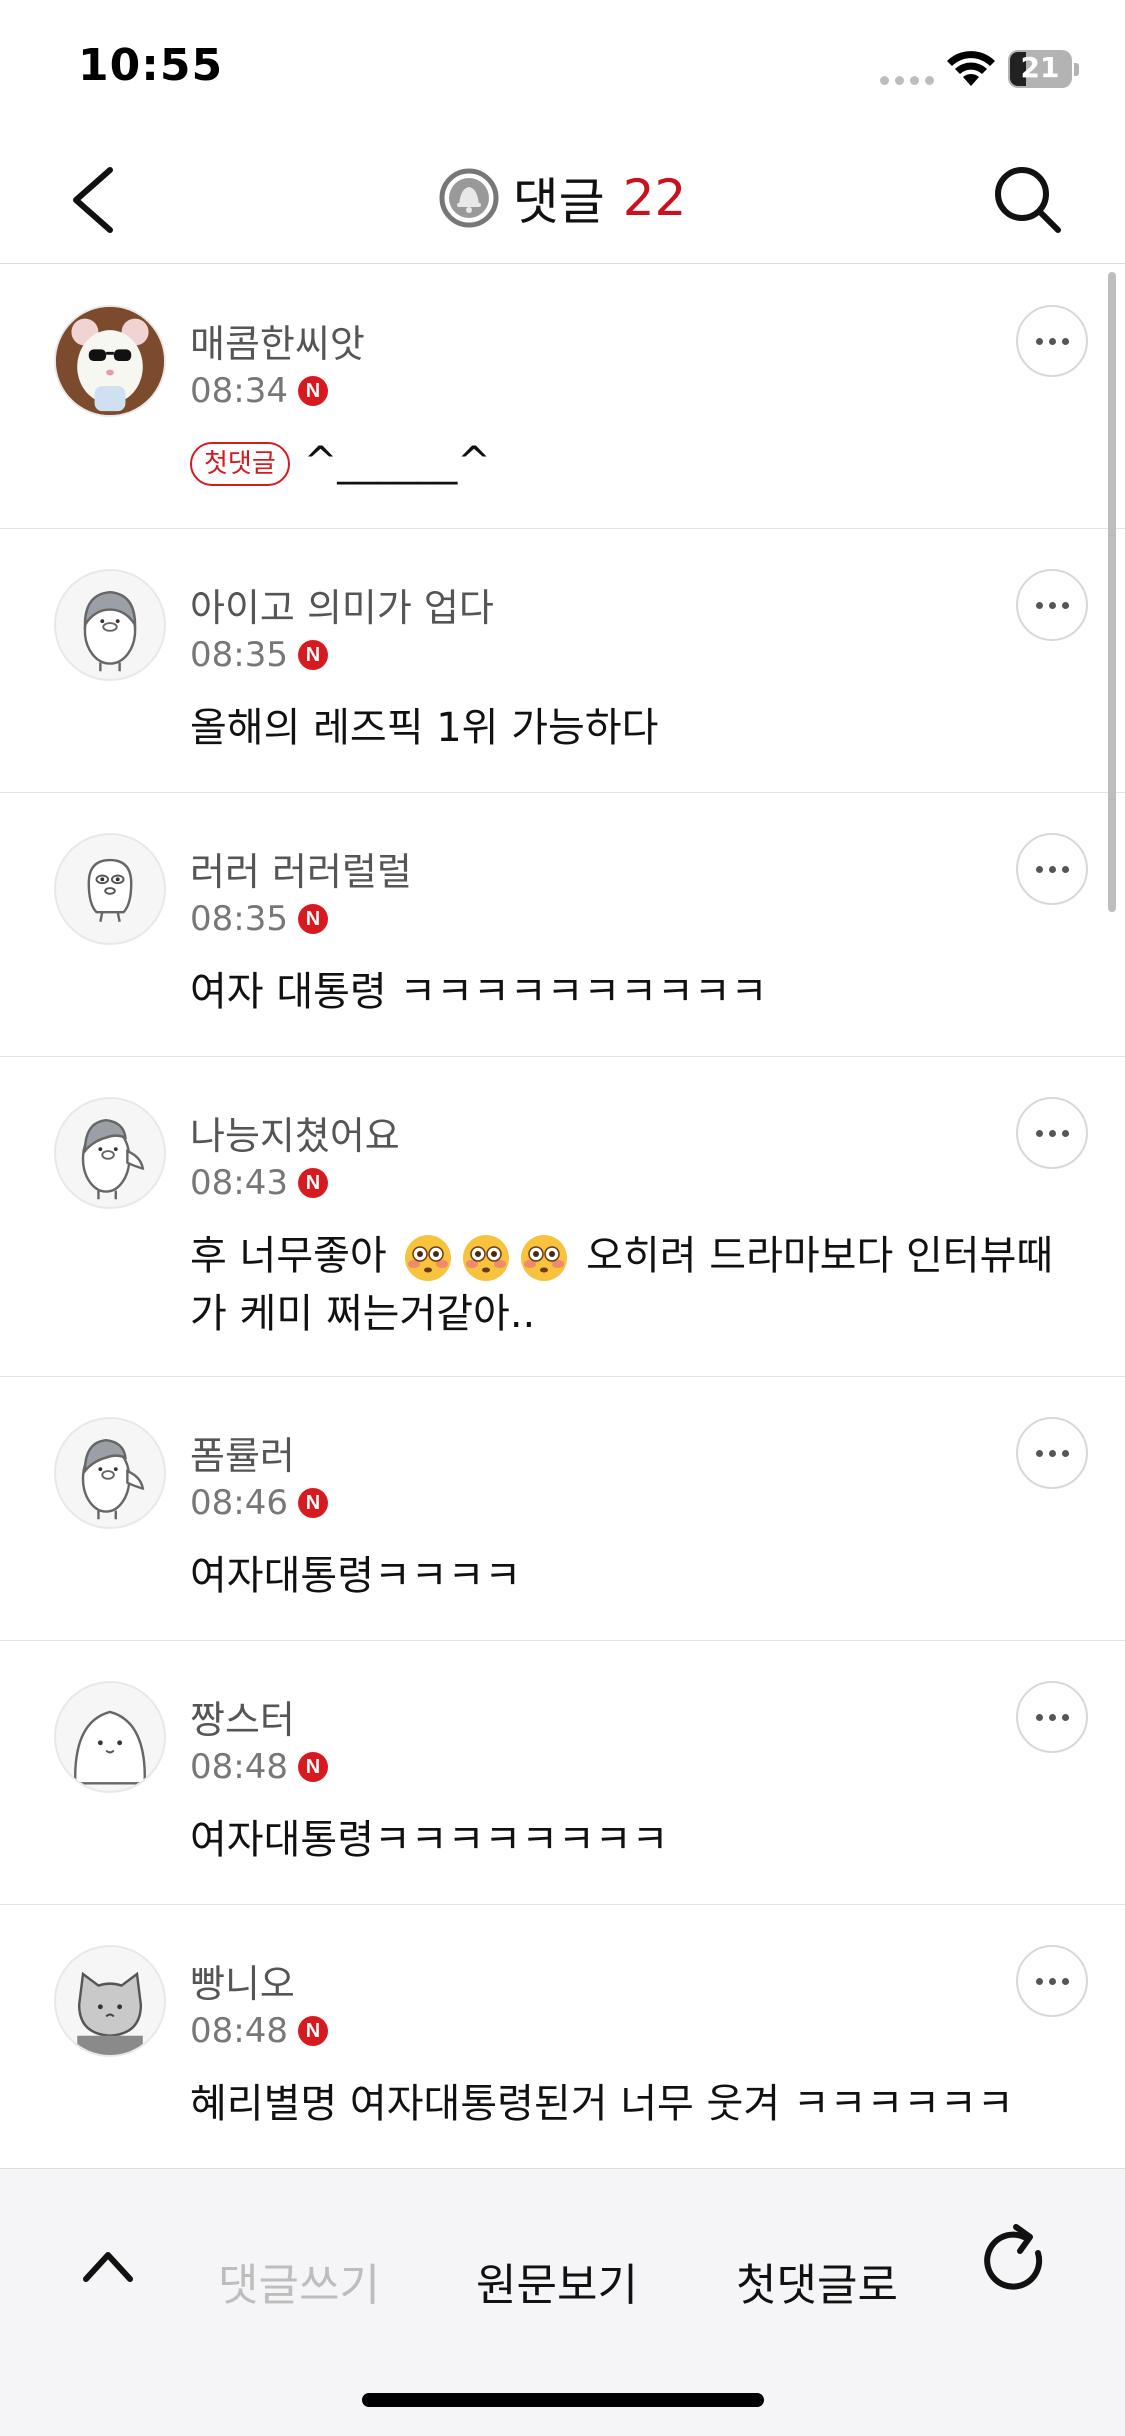 This screenshot has height=2436, width=1125. What do you see at coordinates (342, 604) in the screenshot?
I see `comment-nickname: 아이고 의미가 업다` at bounding box center [342, 604].